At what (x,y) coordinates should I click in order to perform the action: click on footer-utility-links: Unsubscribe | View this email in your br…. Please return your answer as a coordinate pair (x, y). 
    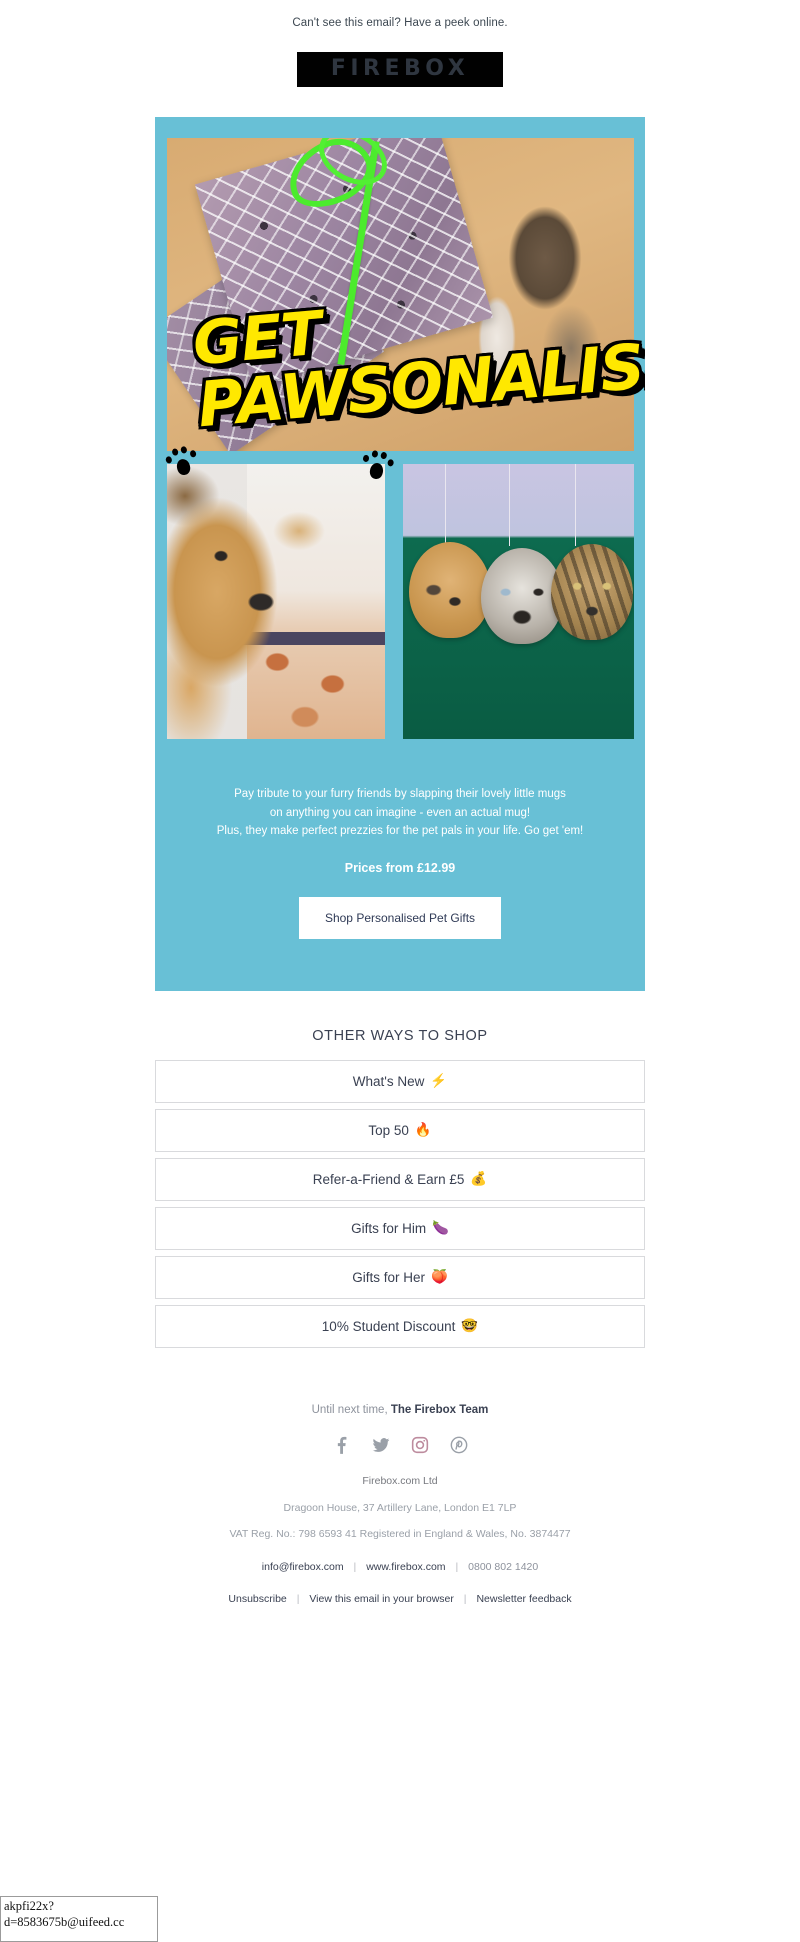
    Looking at the image, I should click on (400, 1589).